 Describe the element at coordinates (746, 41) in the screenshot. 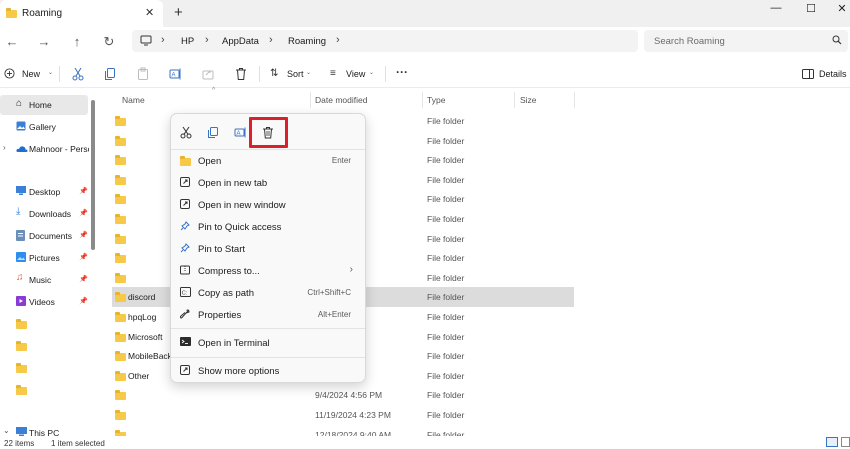

I see `search-box: Search Roaming` at that location.